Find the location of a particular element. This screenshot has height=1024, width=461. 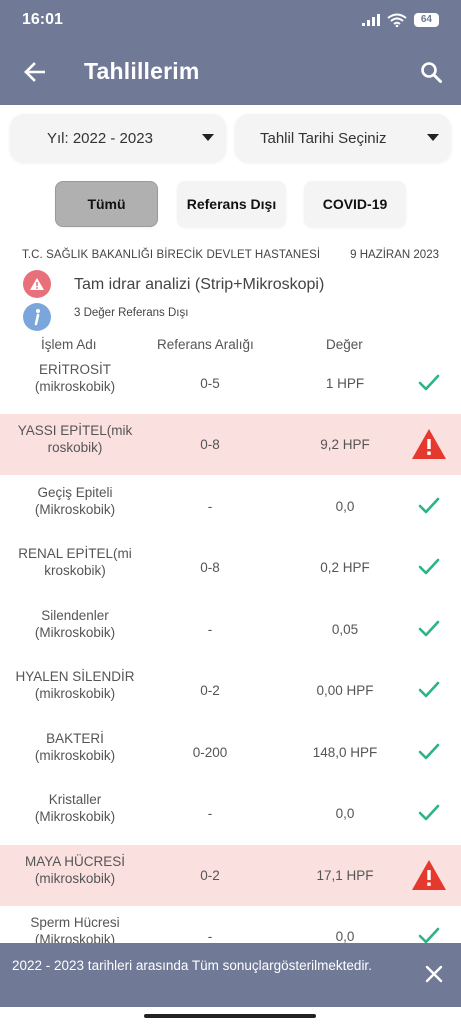

row-value: 148,0 HPF is located at coordinates (345, 752).